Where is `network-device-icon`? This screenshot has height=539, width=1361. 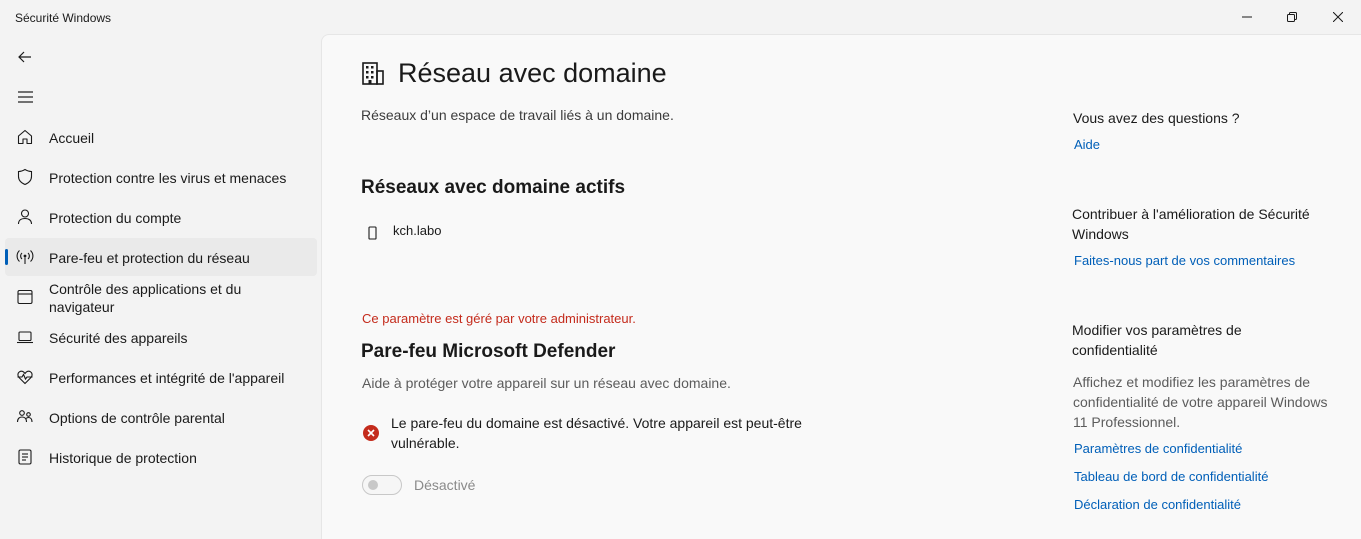 network-device-icon is located at coordinates (372, 233).